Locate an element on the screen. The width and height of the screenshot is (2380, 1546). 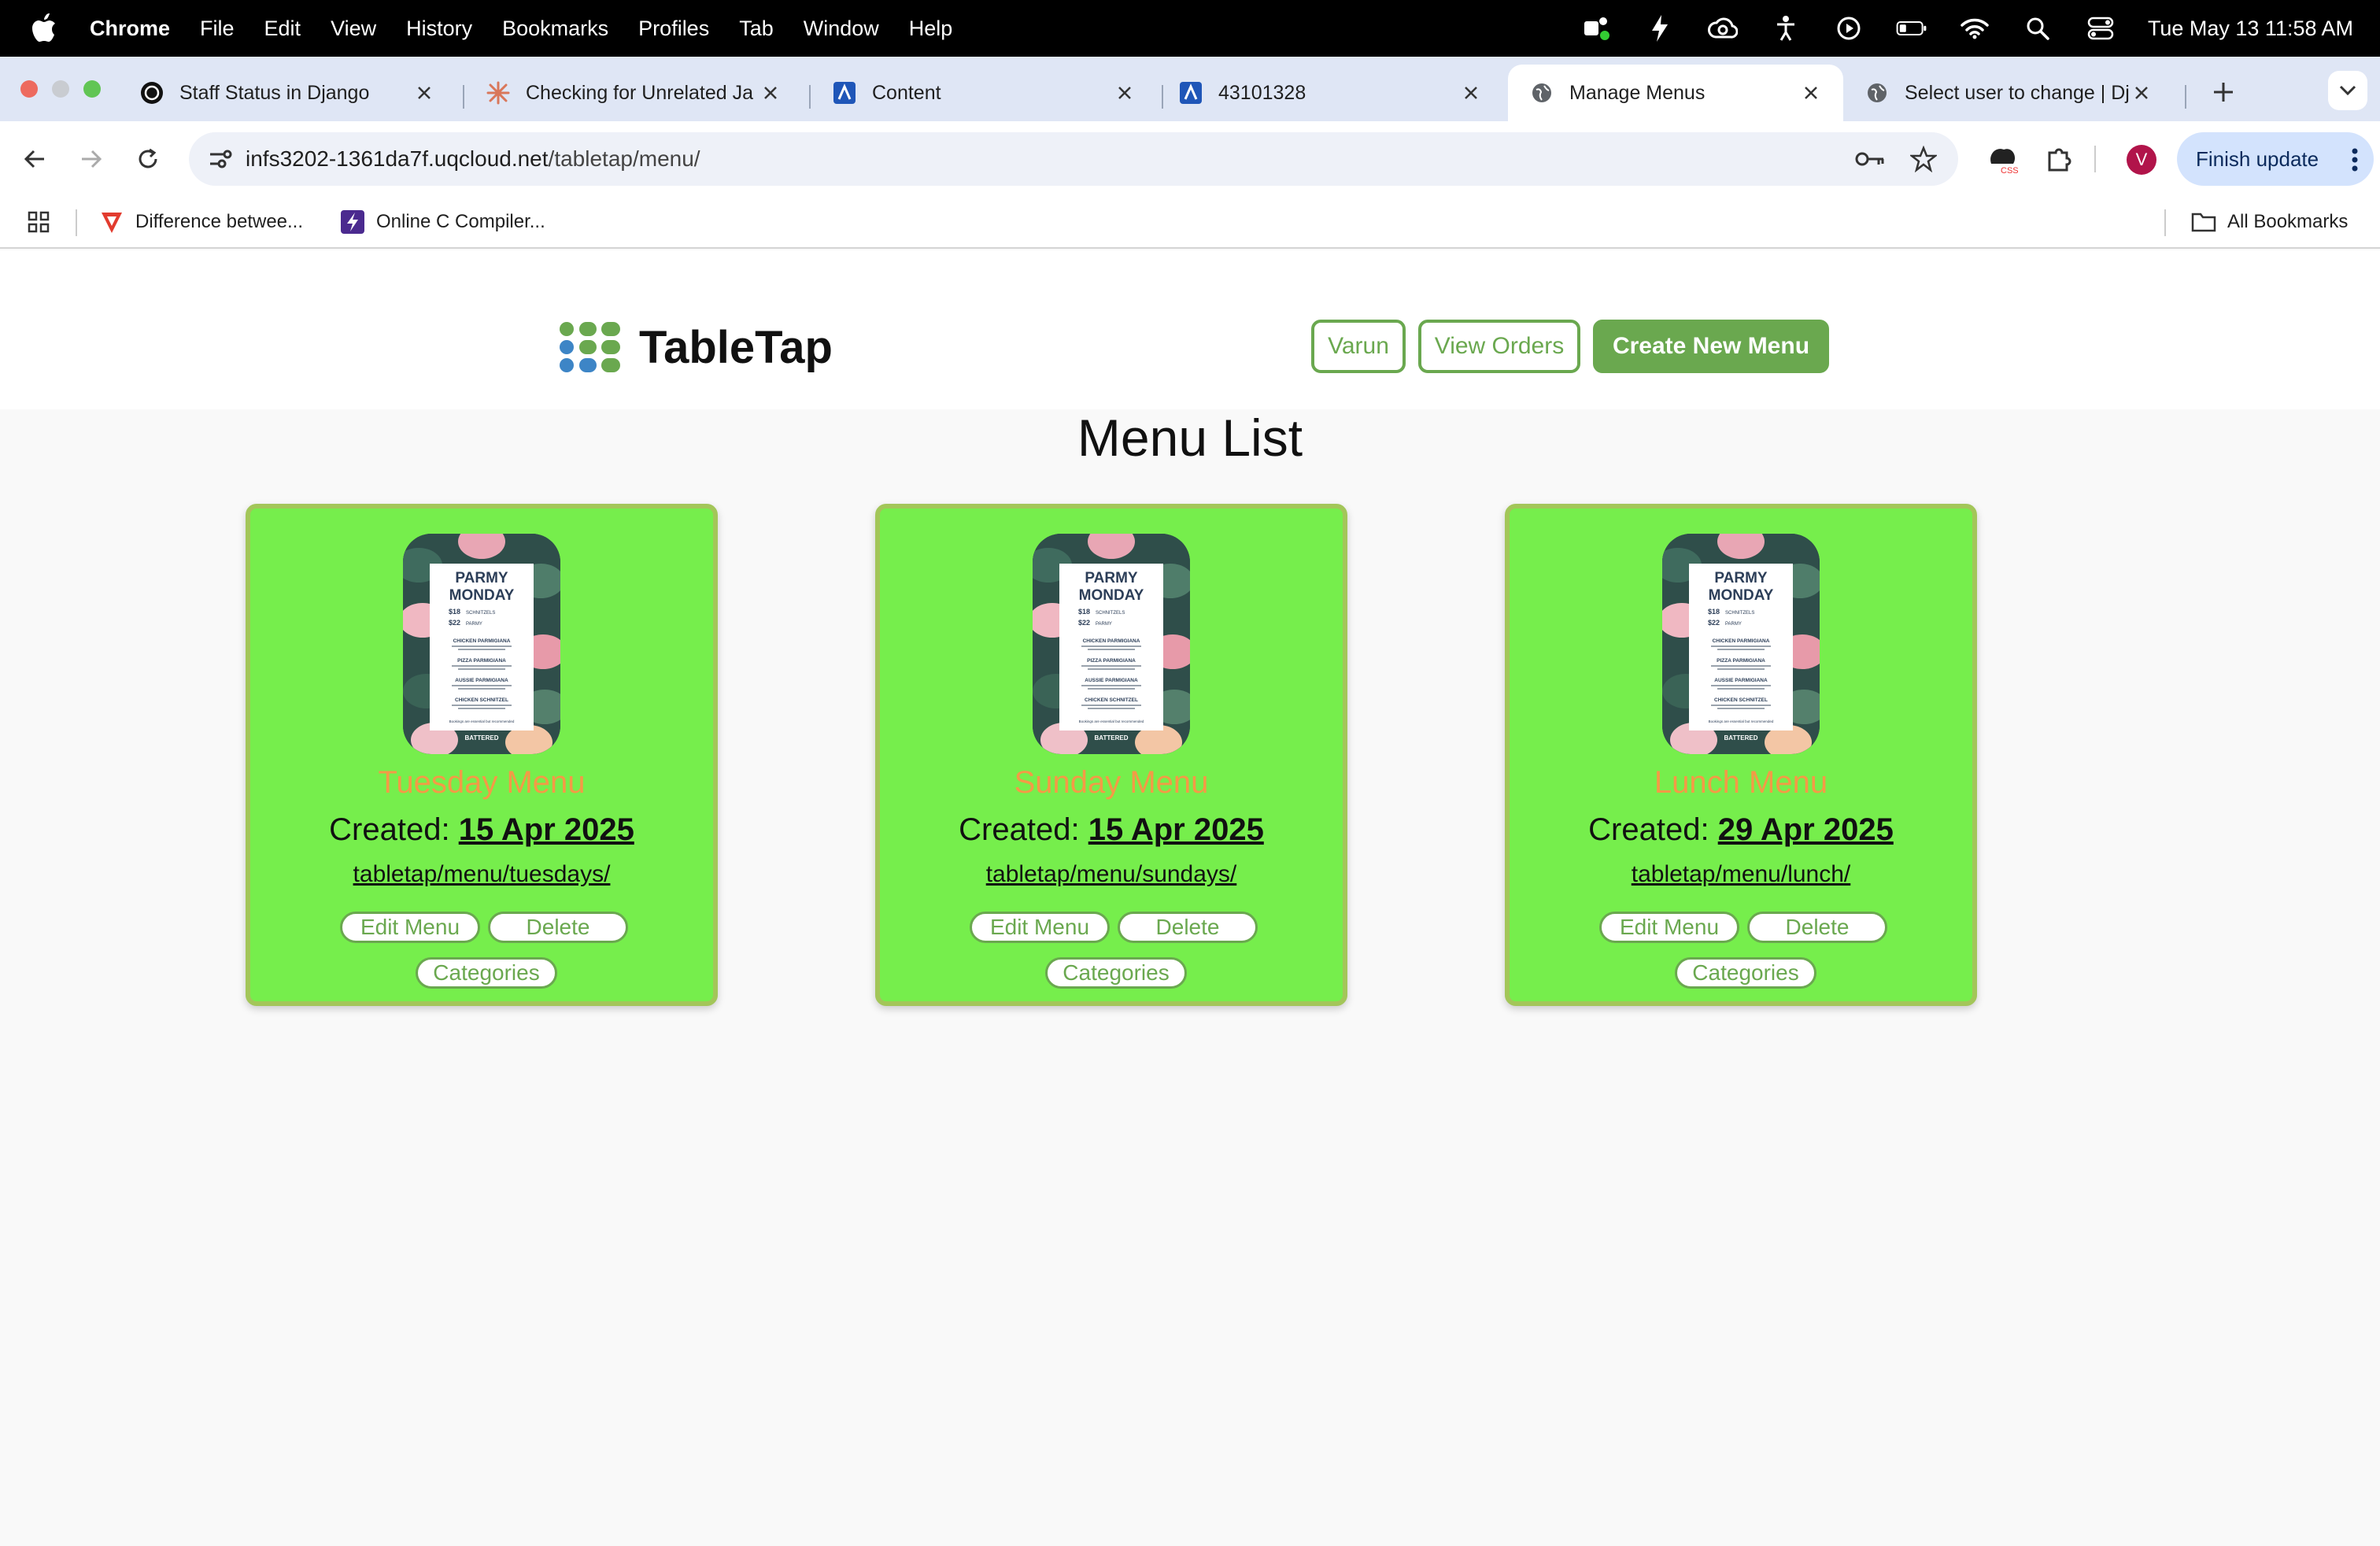
tab-staff-status: Staff Status in Django is located at coordinates (287, 93).